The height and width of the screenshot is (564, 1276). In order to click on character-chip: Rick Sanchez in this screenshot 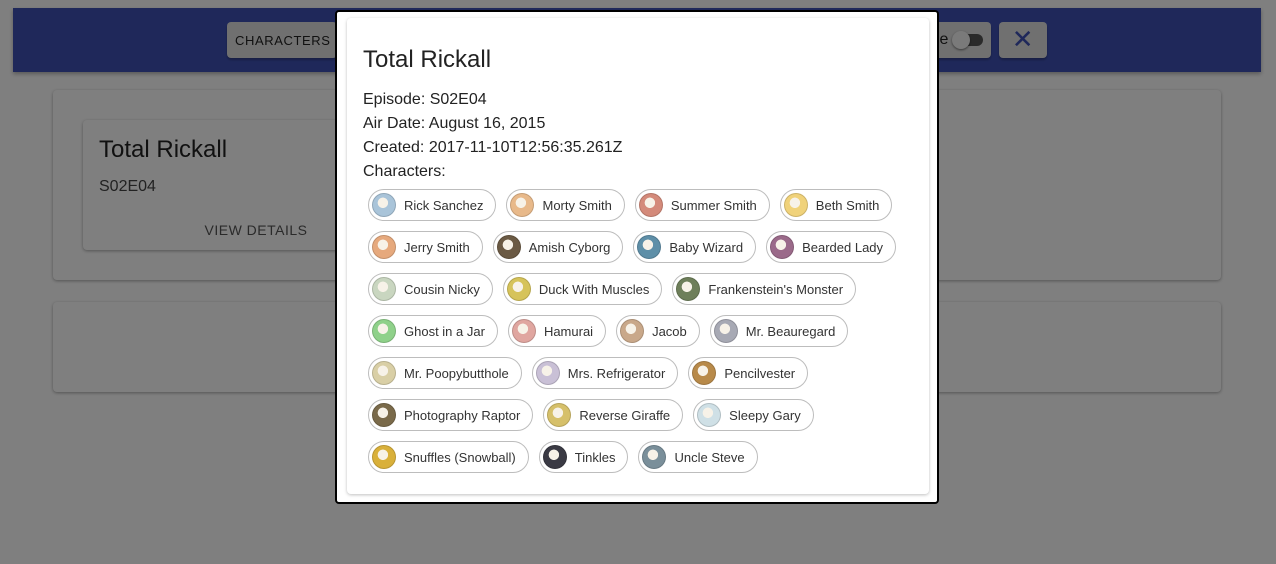, I will do `click(432, 205)`.